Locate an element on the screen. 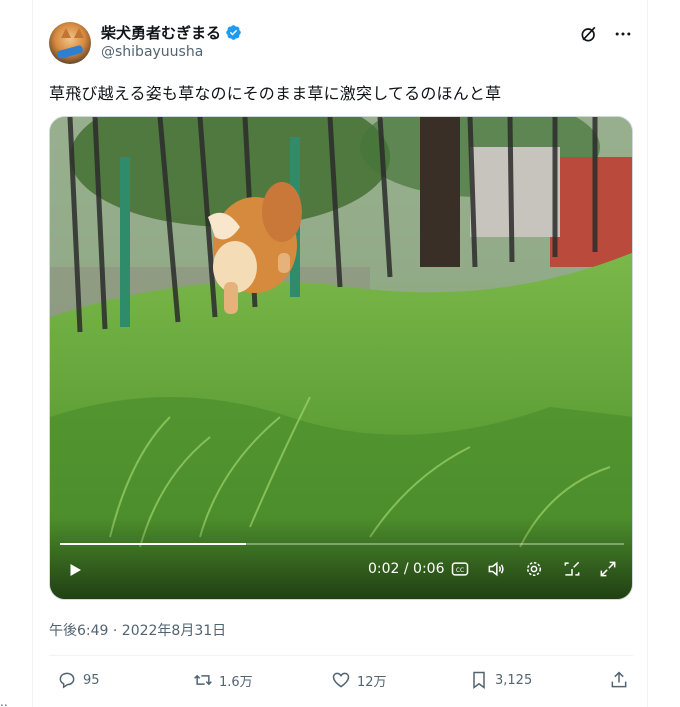 Image resolution: width=680 pixels, height=707 pixels. fullscreen-icon is located at coordinates (608, 569).